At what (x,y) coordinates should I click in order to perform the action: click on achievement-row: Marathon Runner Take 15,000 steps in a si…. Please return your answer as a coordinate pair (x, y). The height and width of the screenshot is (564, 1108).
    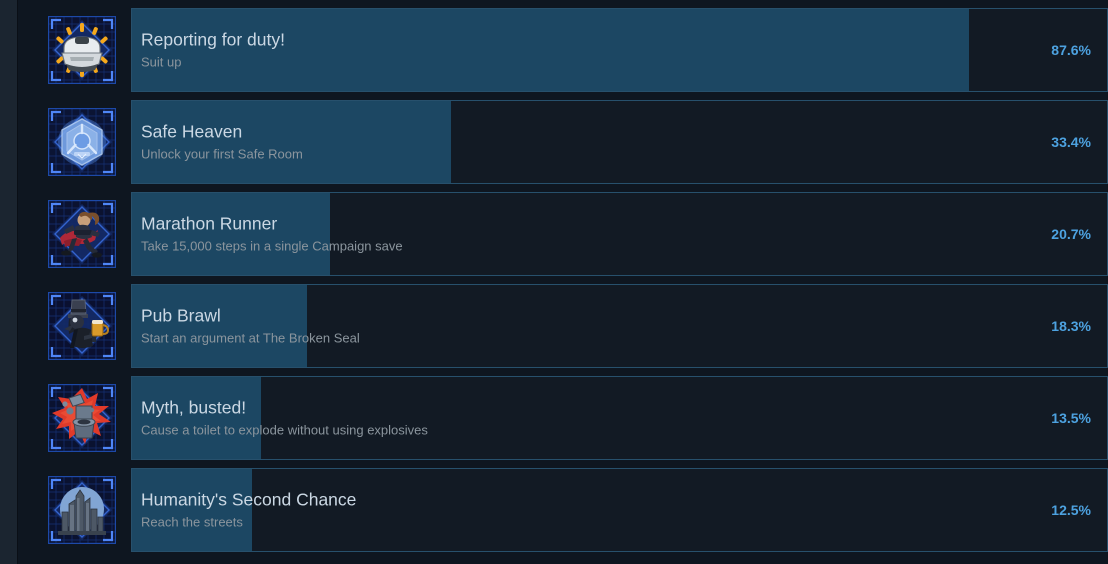
    Looking at the image, I should click on (563, 234).